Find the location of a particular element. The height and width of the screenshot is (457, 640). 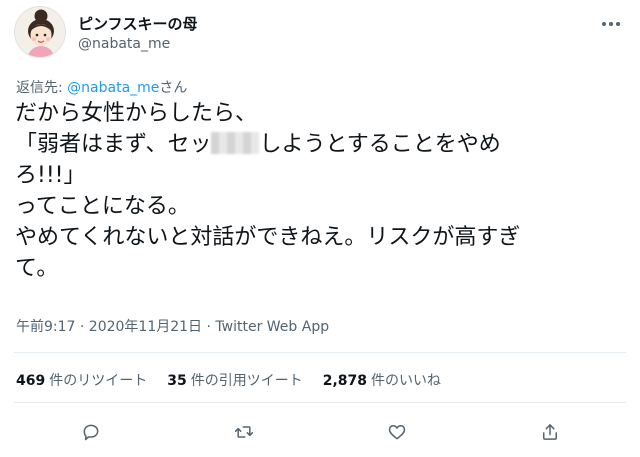

likes-label: 件のいいね is located at coordinates (406, 381).